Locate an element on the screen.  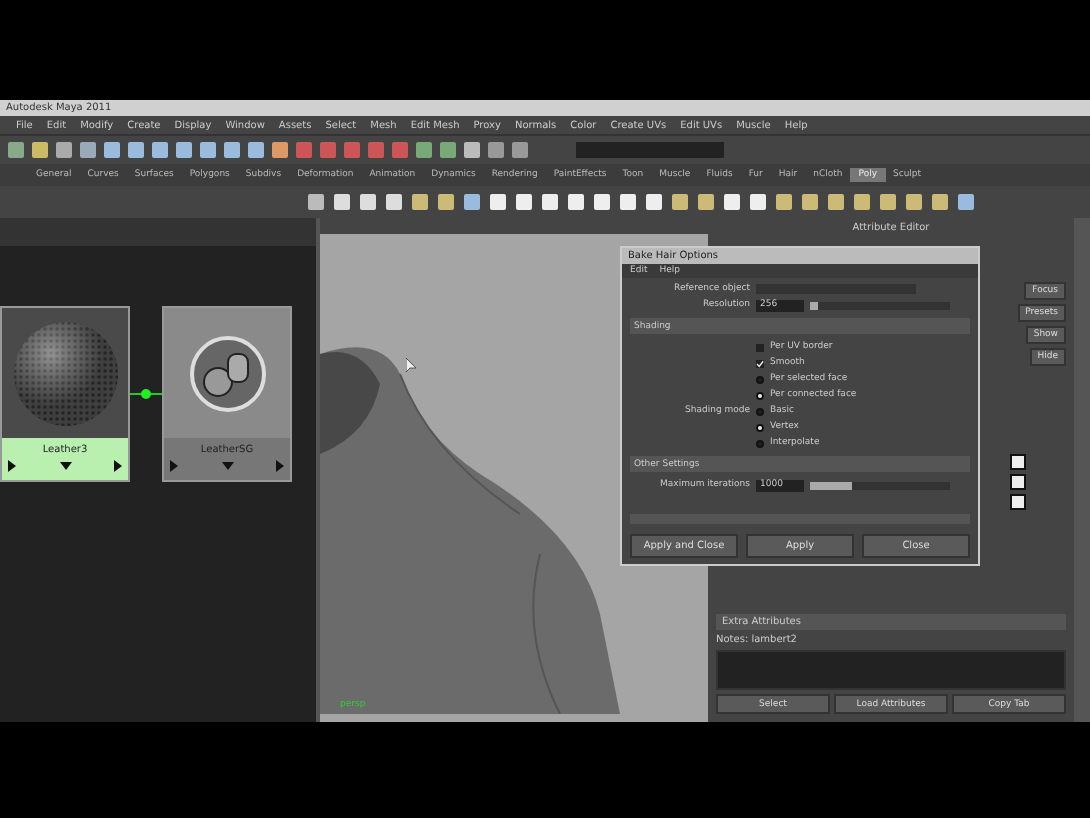
sphere-swatch-icon is located at coordinates (65, 373).